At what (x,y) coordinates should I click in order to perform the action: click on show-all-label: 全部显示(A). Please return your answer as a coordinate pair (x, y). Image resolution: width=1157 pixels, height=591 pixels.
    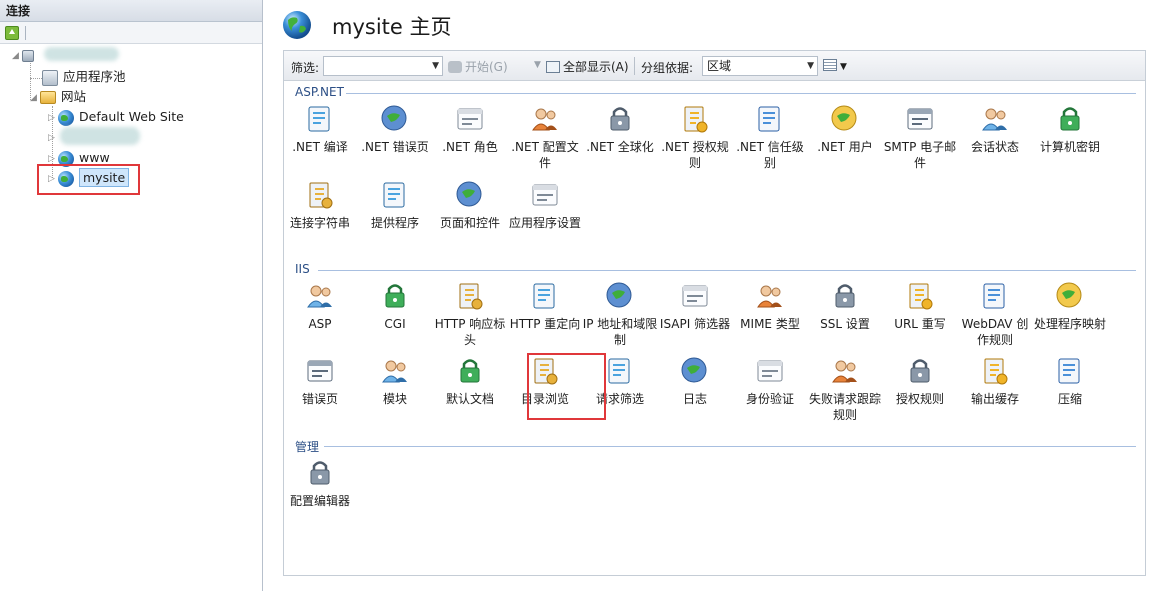
    Looking at the image, I should click on (596, 67).